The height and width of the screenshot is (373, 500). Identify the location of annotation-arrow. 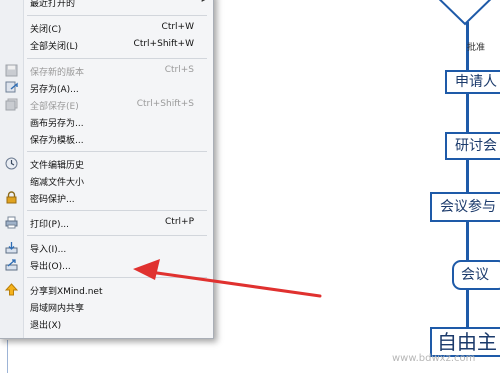
(227, 278).